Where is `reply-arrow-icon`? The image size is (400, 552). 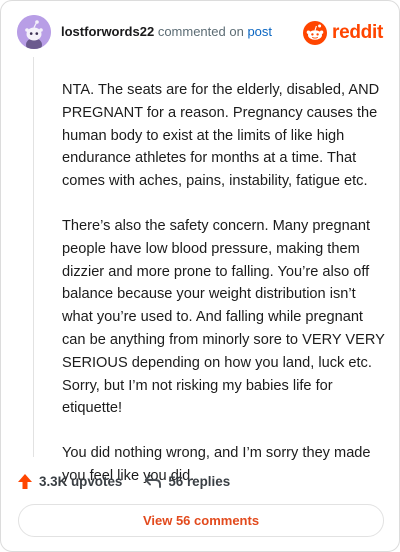 reply-arrow-icon is located at coordinates (153, 481).